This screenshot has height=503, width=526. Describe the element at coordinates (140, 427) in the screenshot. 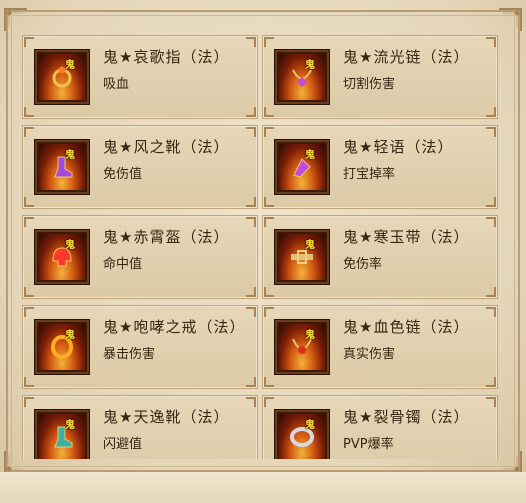

I see `equipment-card: 鬼 鬼★天逸靴（法） 闪避值` at that location.